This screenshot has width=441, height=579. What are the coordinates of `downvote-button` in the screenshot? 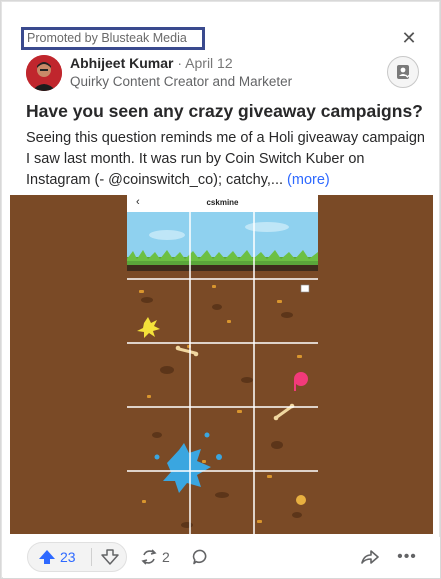 It's located at (110, 557).